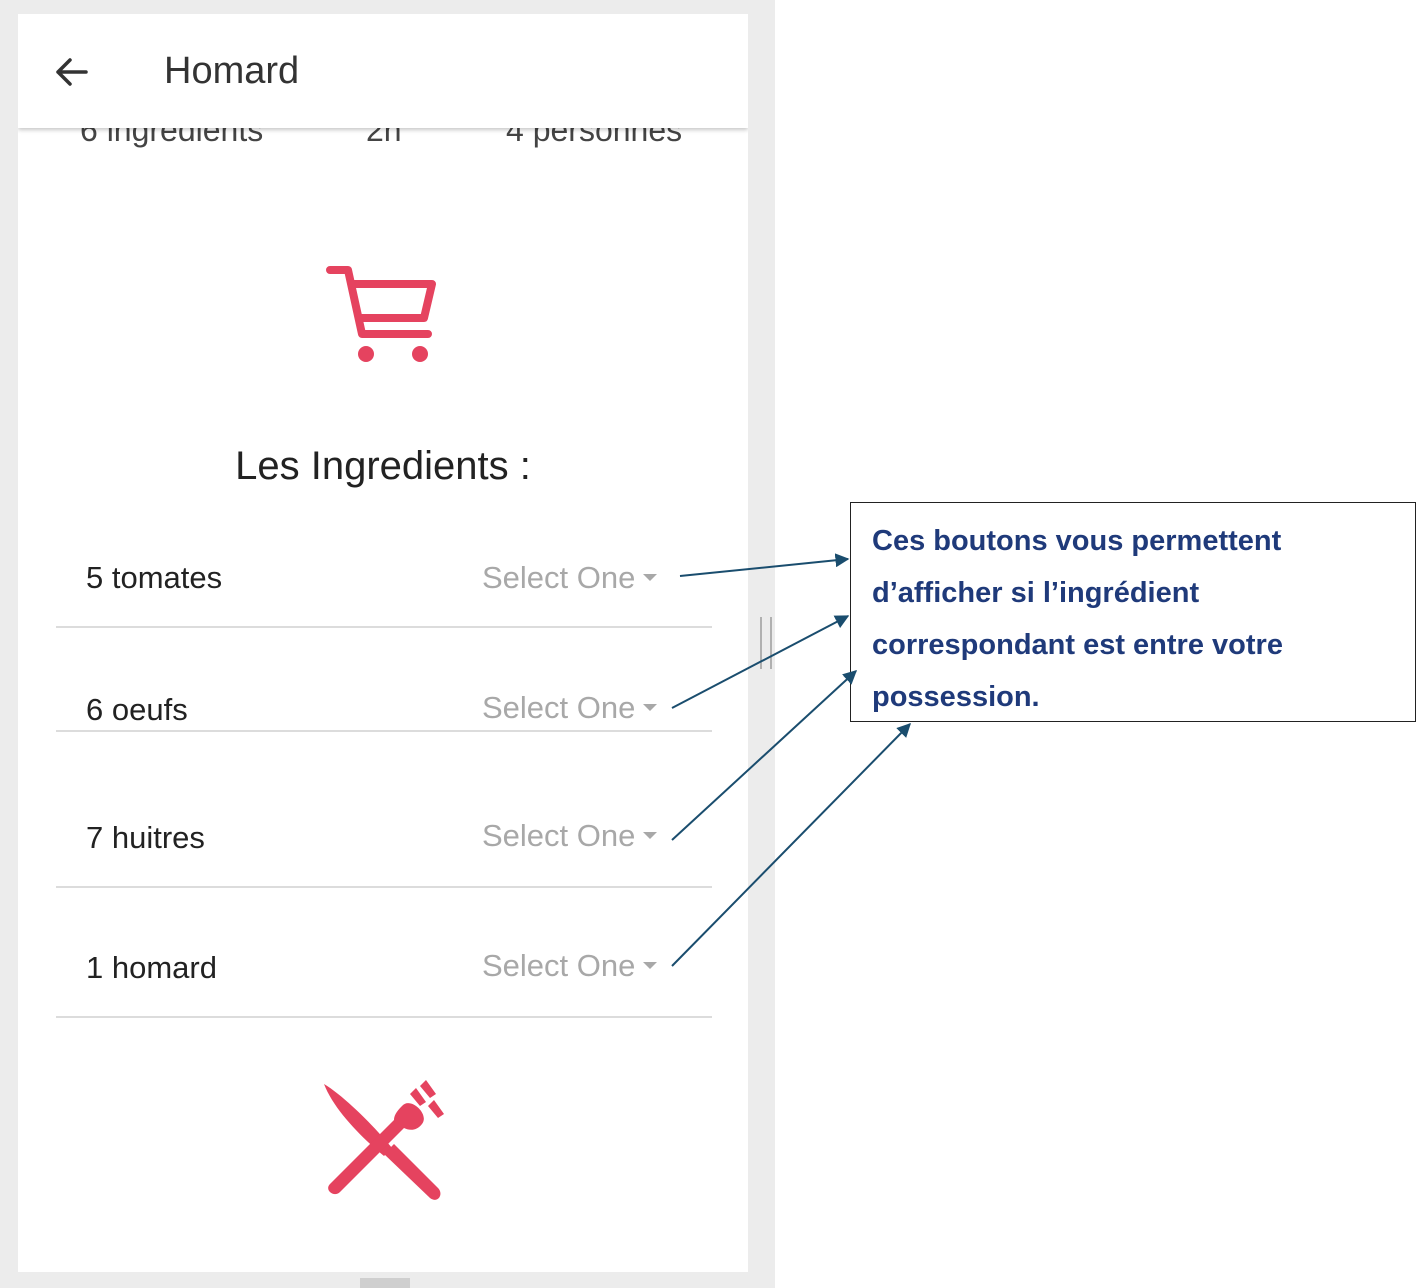 This screenshot has height=1288, width=1425. What do you see at coordinates (385, 1283) in the screenshot?
I see `bottom-resize-handle` at bounding box center [385, 1283].